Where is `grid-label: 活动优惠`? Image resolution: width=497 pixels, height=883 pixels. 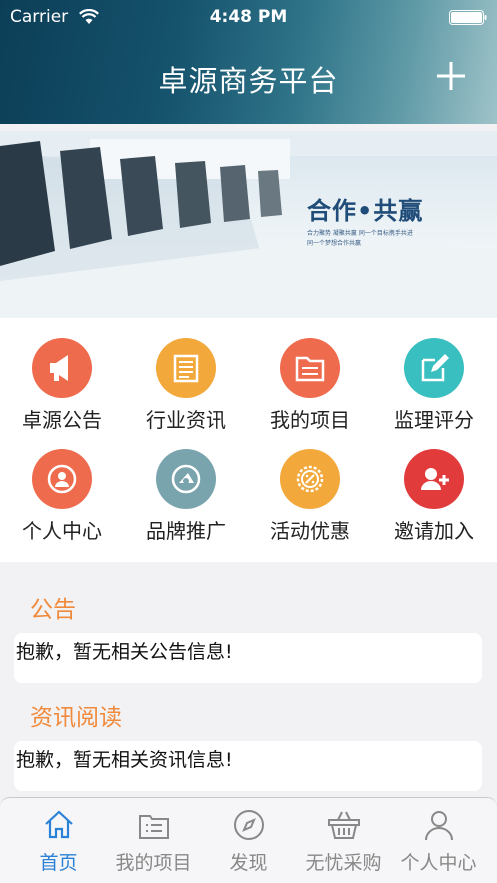 grid-label: 活动优惠 is located at coordinates (310, 531).